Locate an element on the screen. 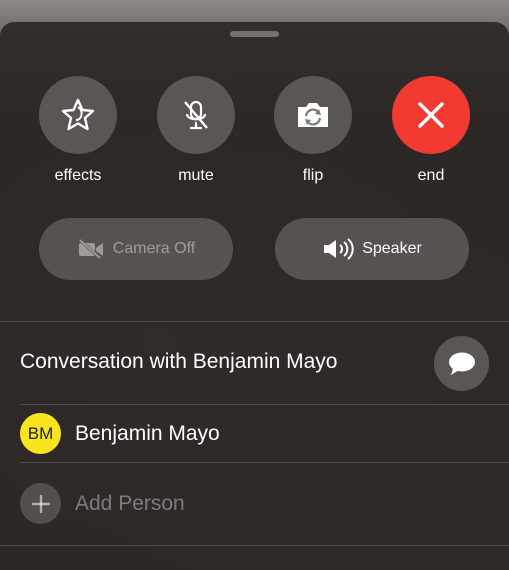  add-person-button is located at coordinates (40, 503).